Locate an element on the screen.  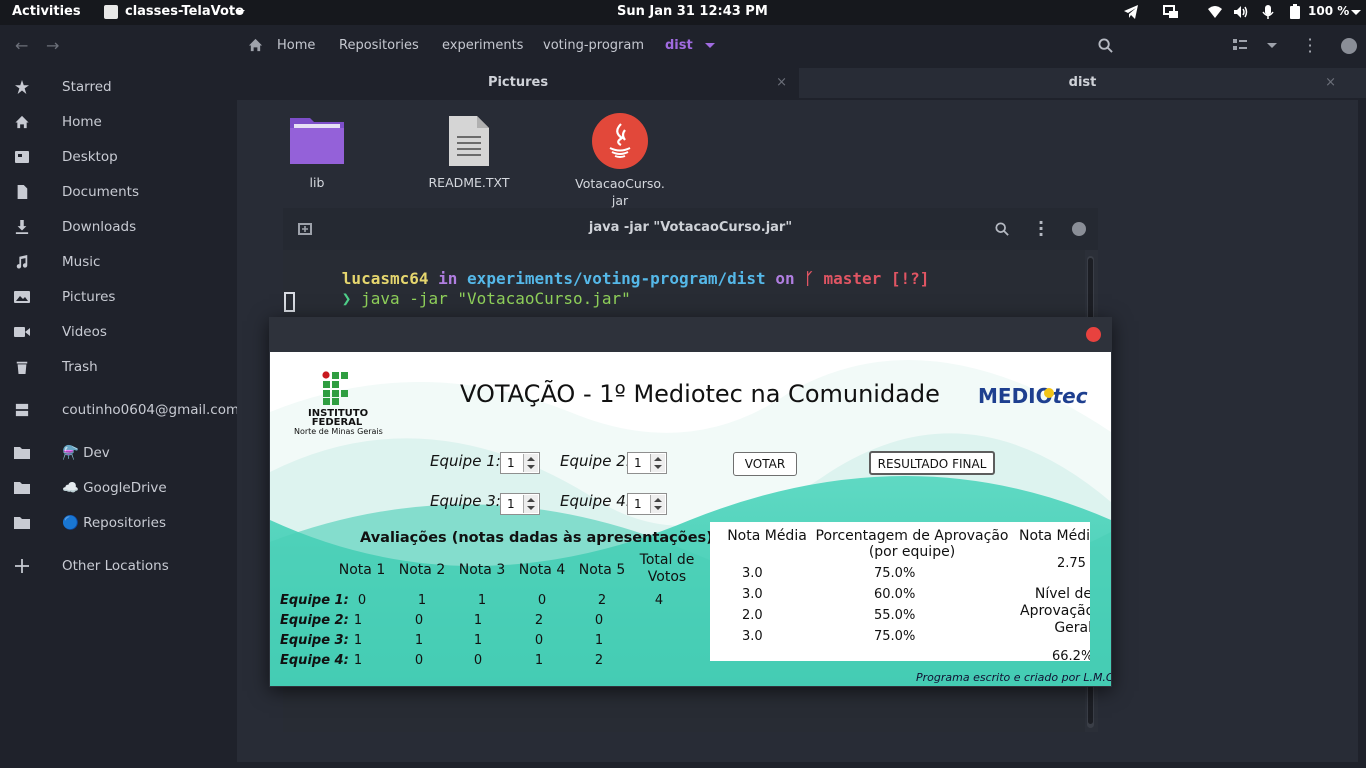
sidebar-item-home: Home is located at coordinates (118, 122).